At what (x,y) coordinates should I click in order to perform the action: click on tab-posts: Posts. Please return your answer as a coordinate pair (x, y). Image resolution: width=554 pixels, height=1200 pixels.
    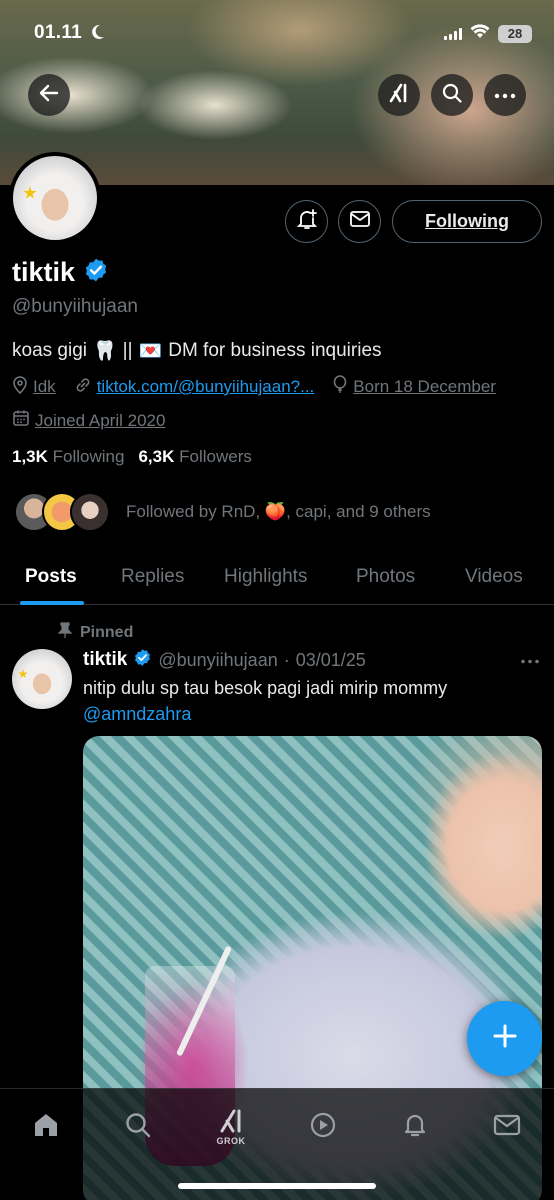
    Looking at the image, I should click on (51, 577).